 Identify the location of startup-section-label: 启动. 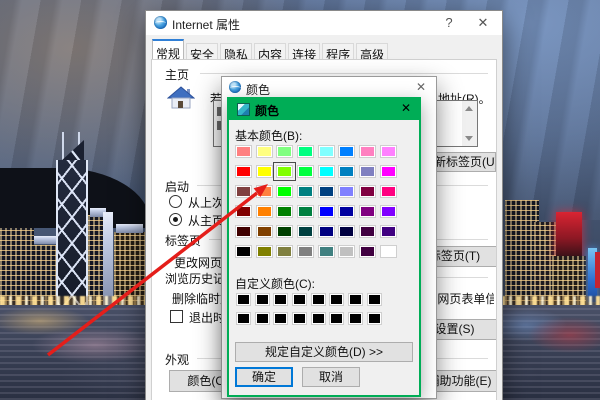
(177, 187).